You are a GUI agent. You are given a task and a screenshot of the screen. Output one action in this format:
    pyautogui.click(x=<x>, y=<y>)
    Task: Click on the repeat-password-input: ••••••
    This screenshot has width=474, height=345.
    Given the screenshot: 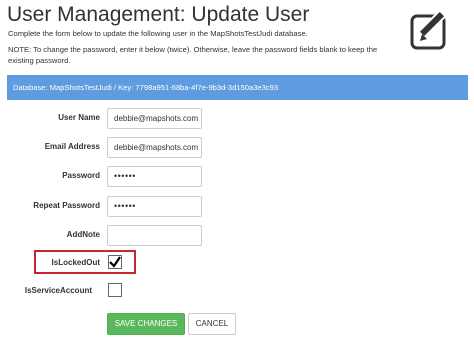 What is the action you would take?
    pyautogui.click(x=154, y=206)
    